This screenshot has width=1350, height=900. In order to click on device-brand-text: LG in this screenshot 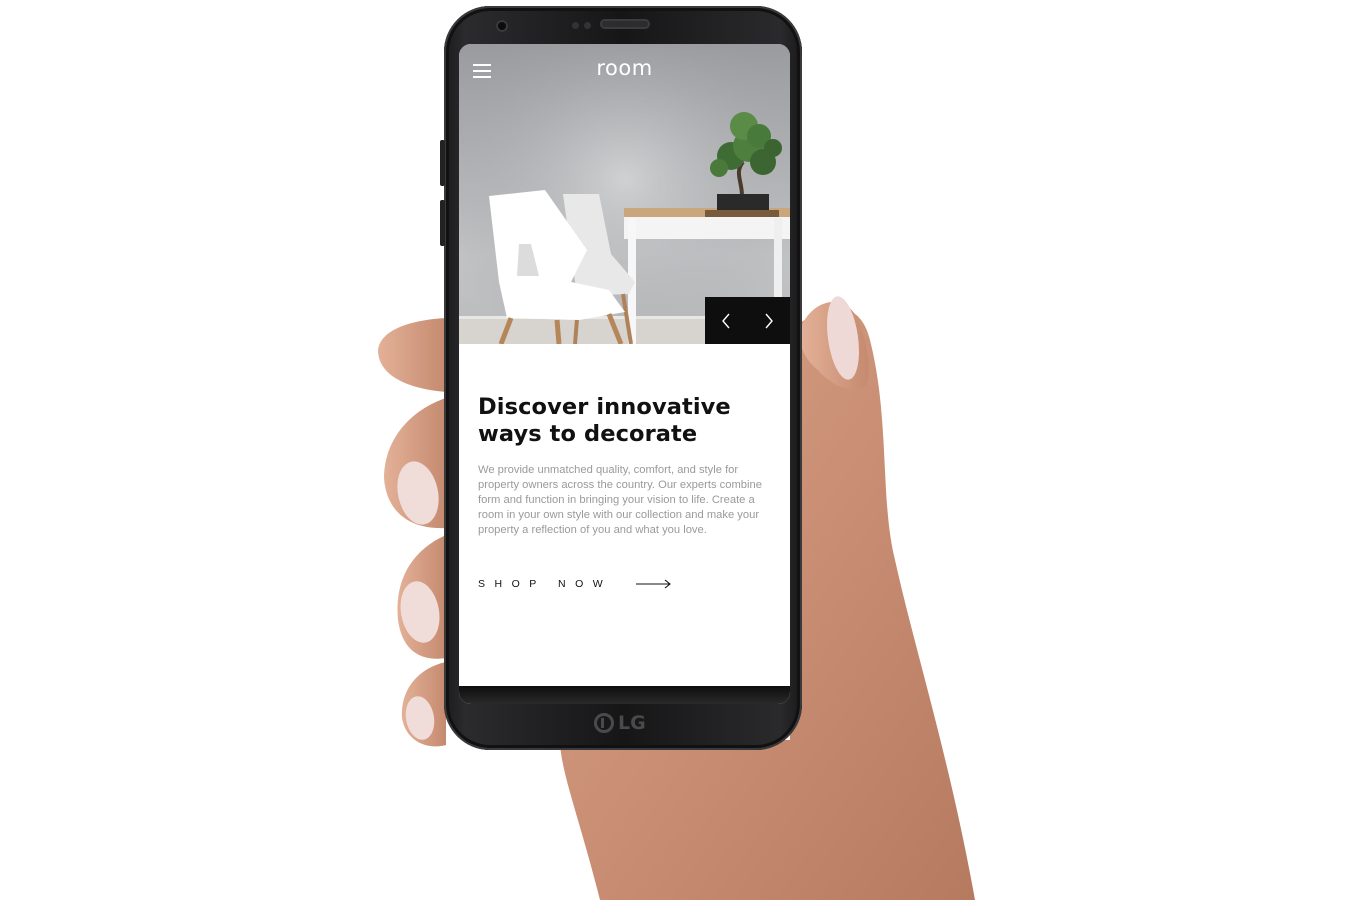, I will do `click(632, 723)`.